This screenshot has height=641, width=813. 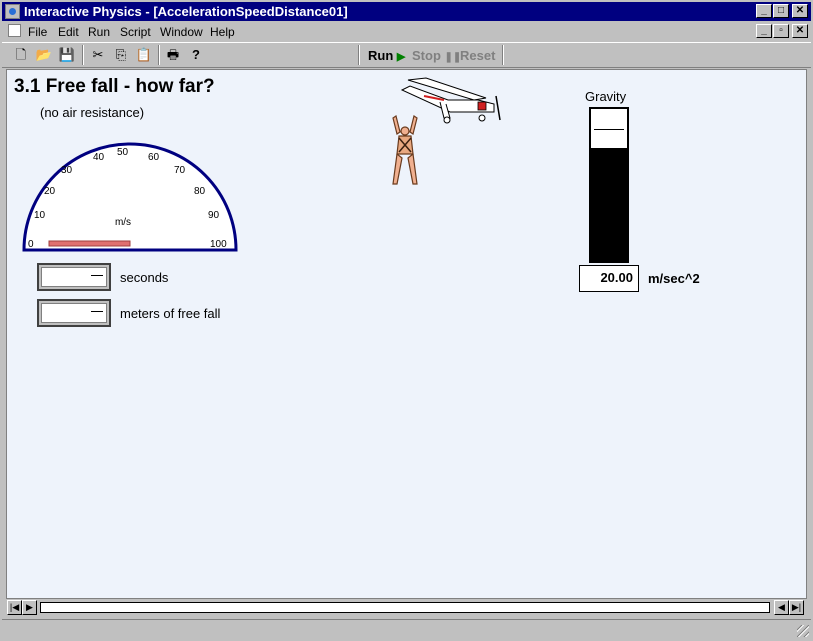 What do you see at coordinates (406, 31) in the screenshot?
I see `menu-bar: File Edit Run Script Window Help _ ▫ ✕` at bounding box center [406, 31].